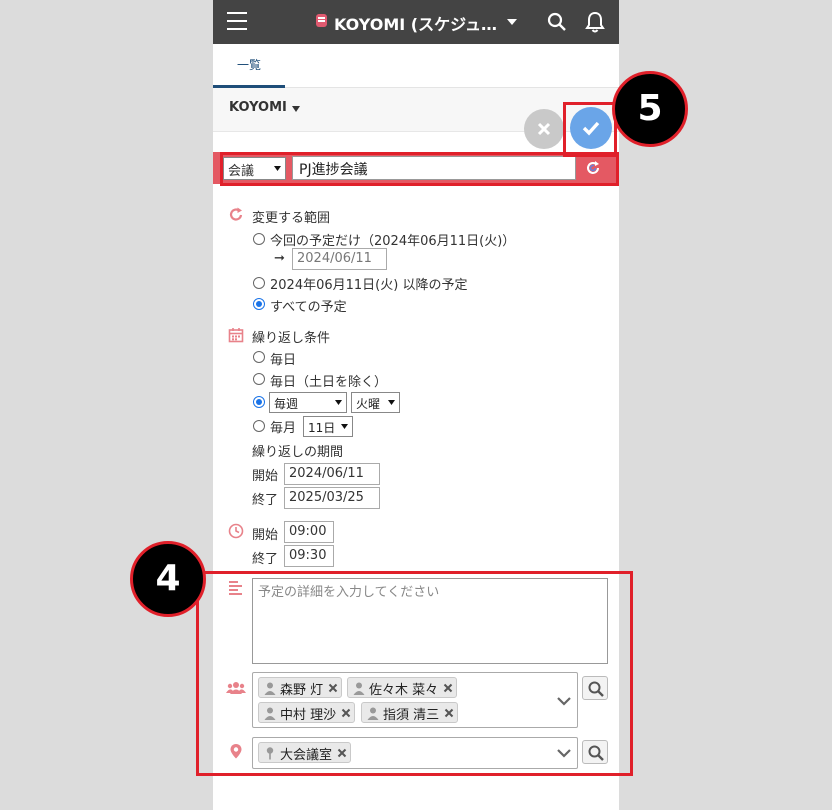  What do you see at coordinates (249, 66) in the screenshot?
I see `tab-list: 一覧` at bounding box center [249, 66].